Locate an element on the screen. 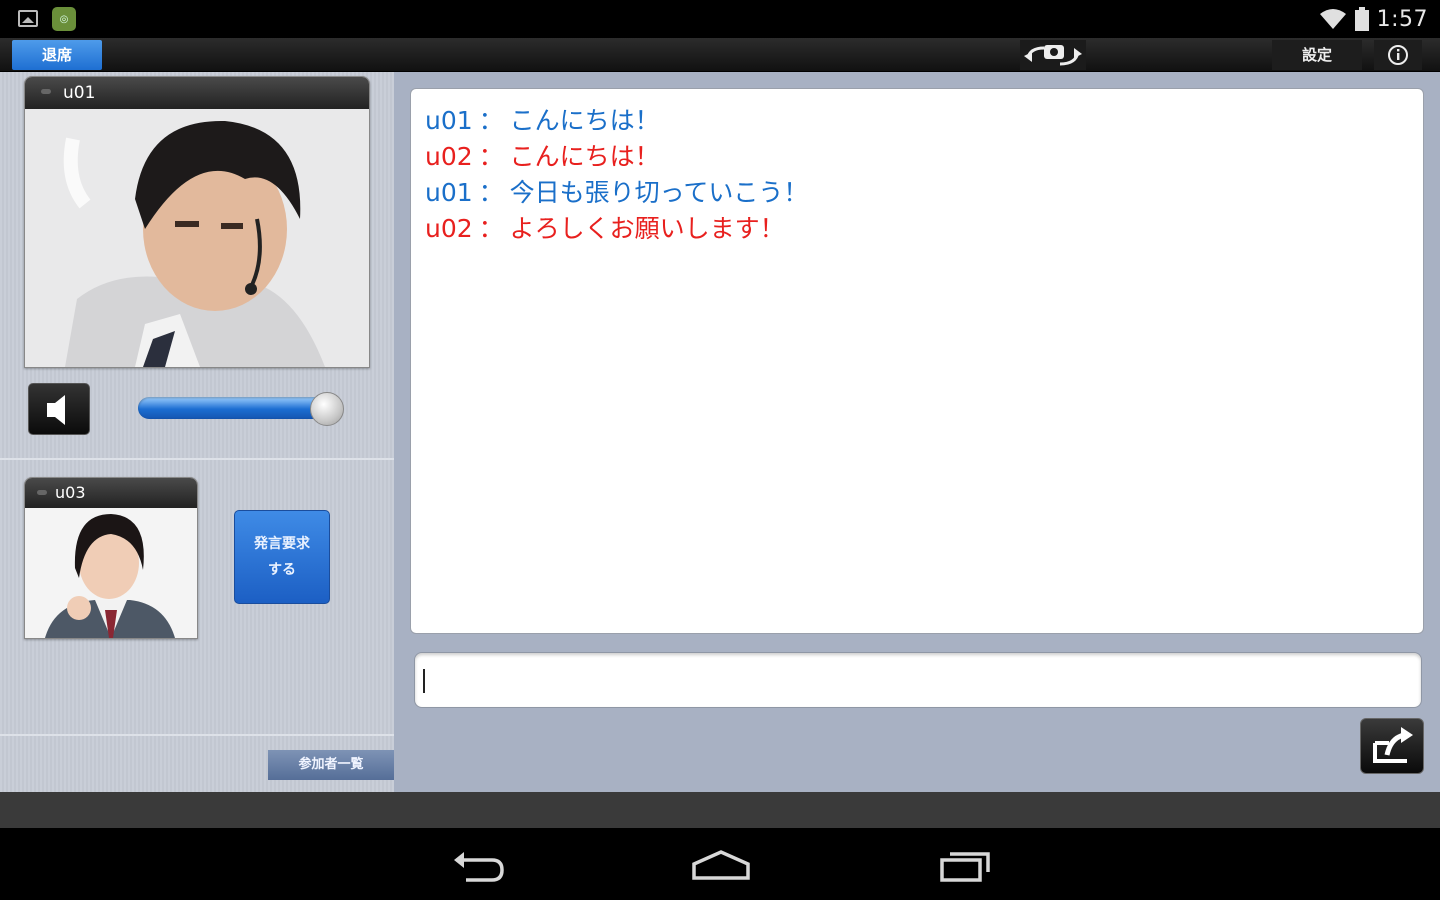  text-caret is located at coordinates (424, 681).